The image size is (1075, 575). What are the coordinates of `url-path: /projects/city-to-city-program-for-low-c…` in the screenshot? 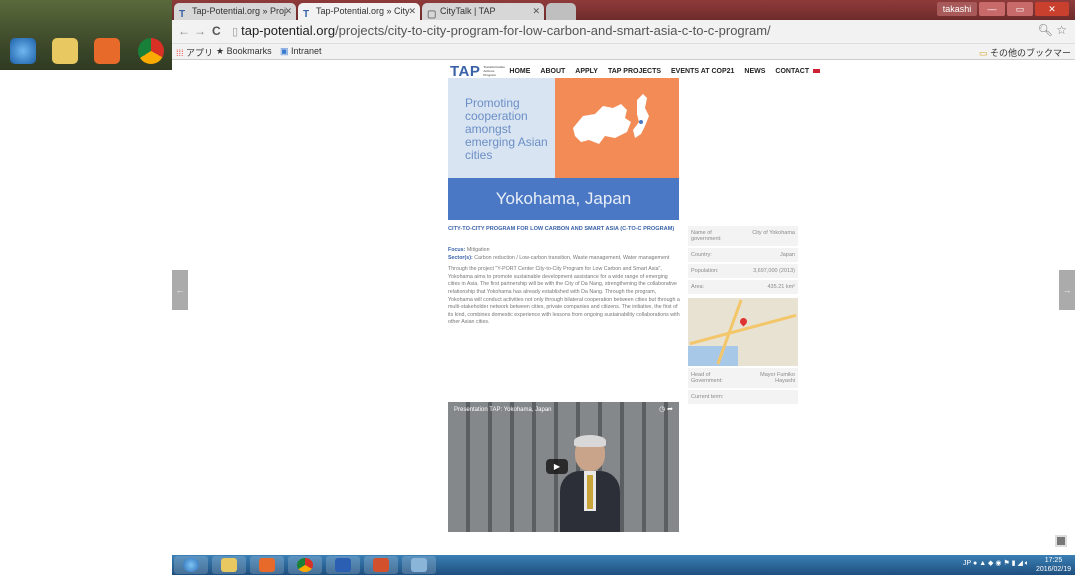 It's located at (553, 30).